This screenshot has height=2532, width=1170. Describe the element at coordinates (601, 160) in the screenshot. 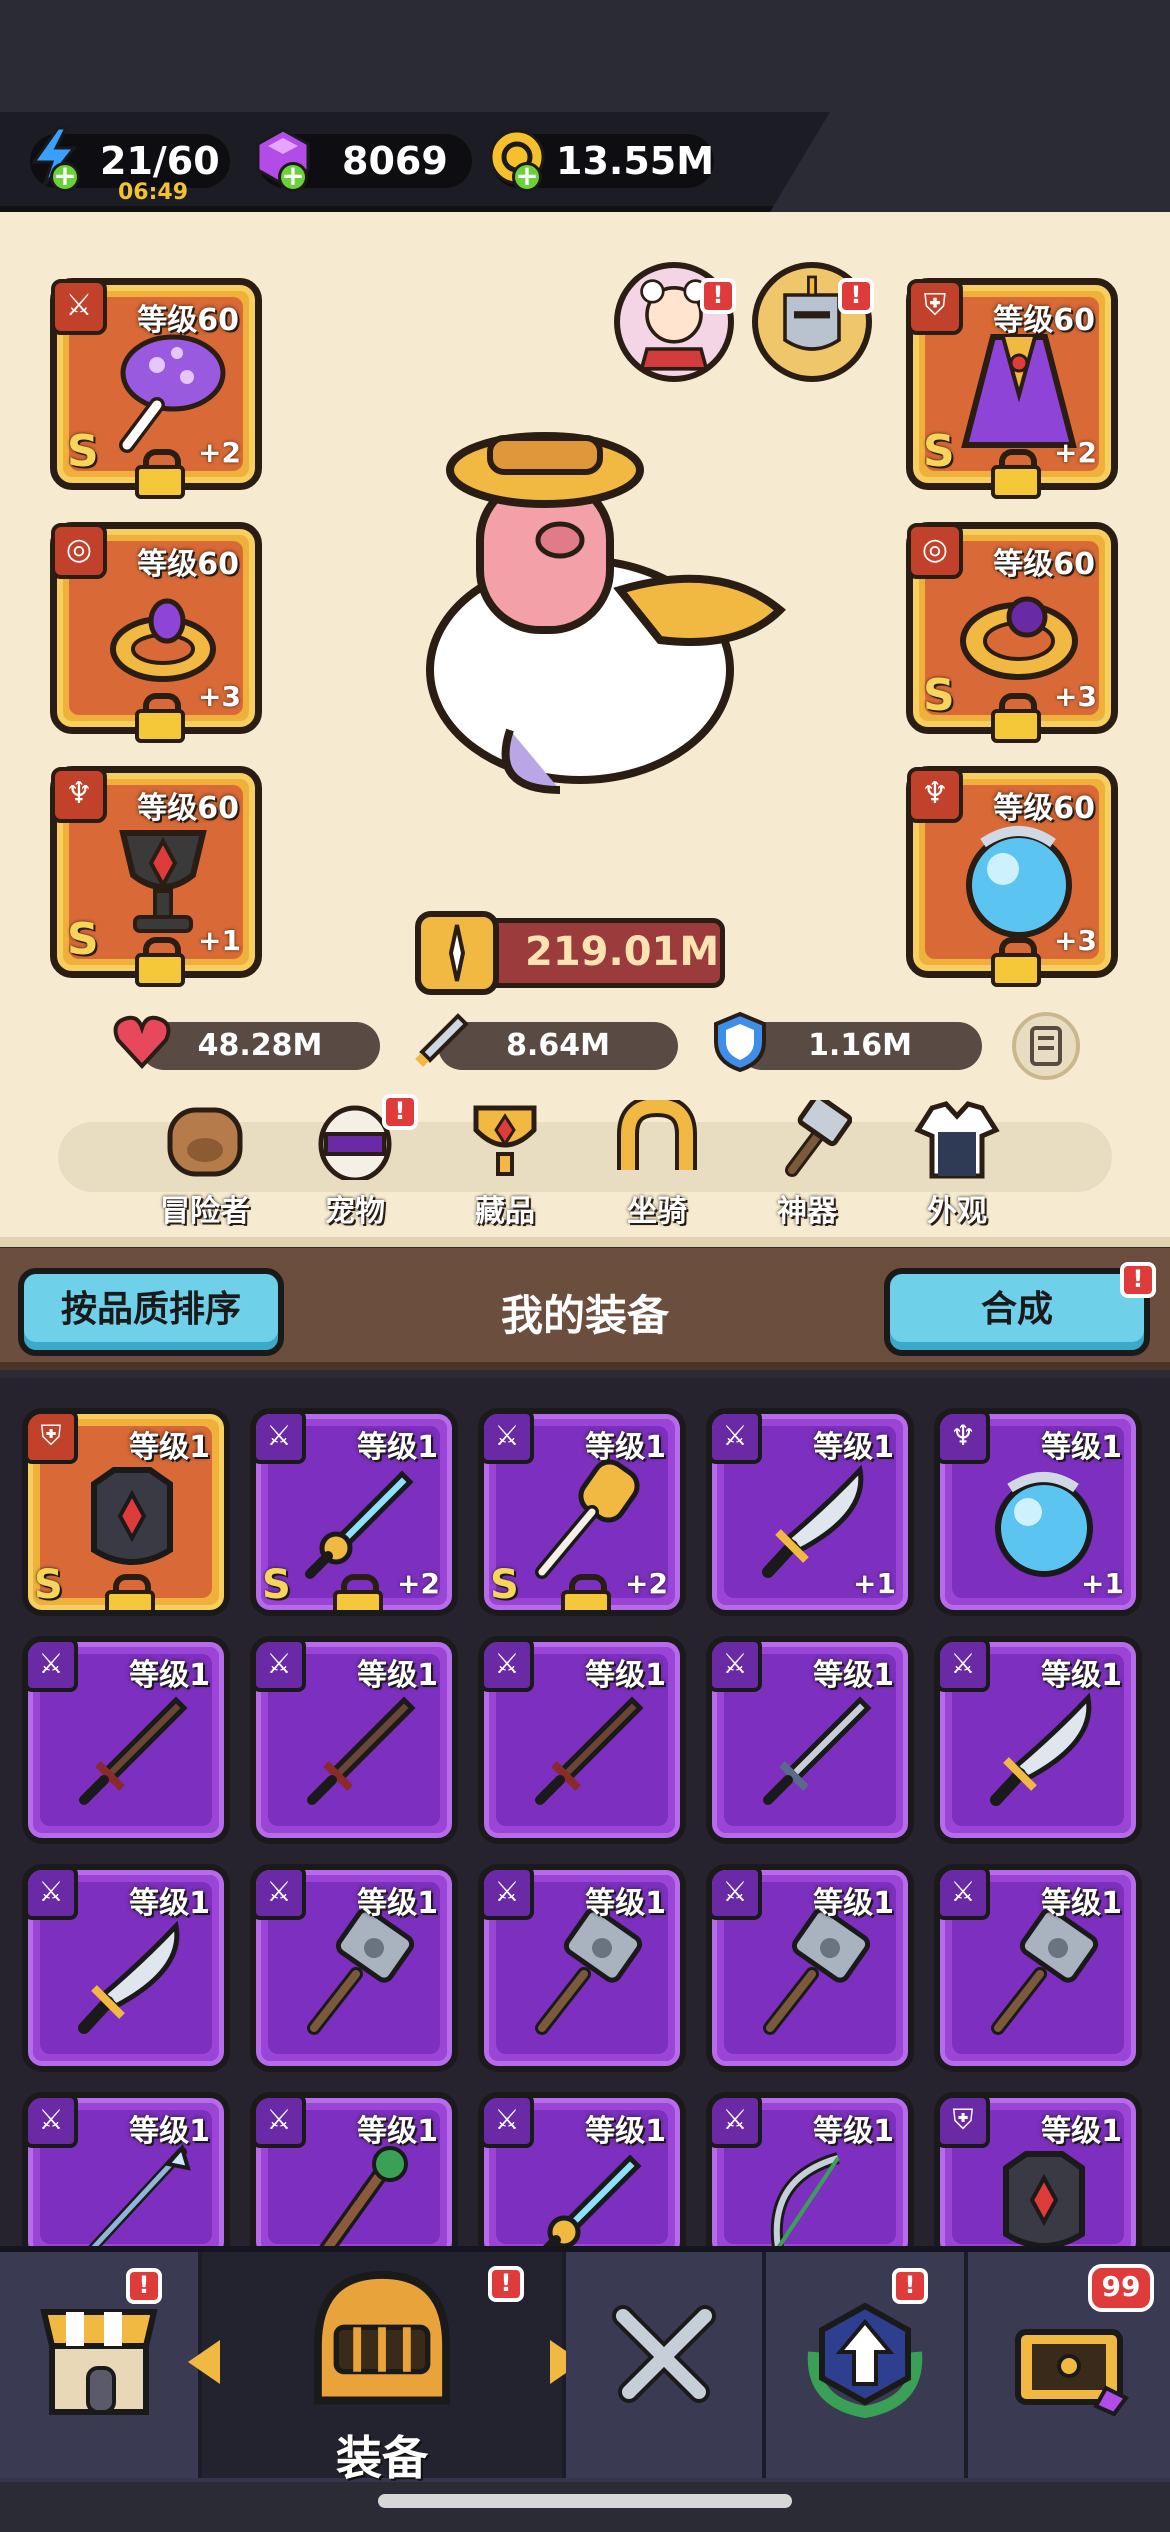

I see `coin-counter: + 13.55M` at that location.